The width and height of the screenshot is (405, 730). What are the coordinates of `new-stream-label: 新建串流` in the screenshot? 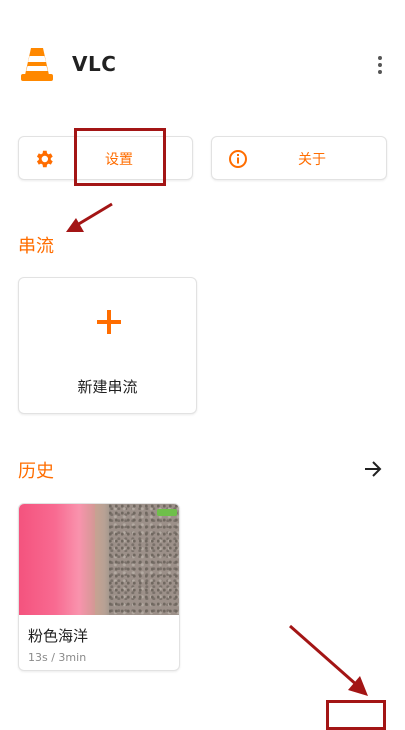 It's located at (107, 387).